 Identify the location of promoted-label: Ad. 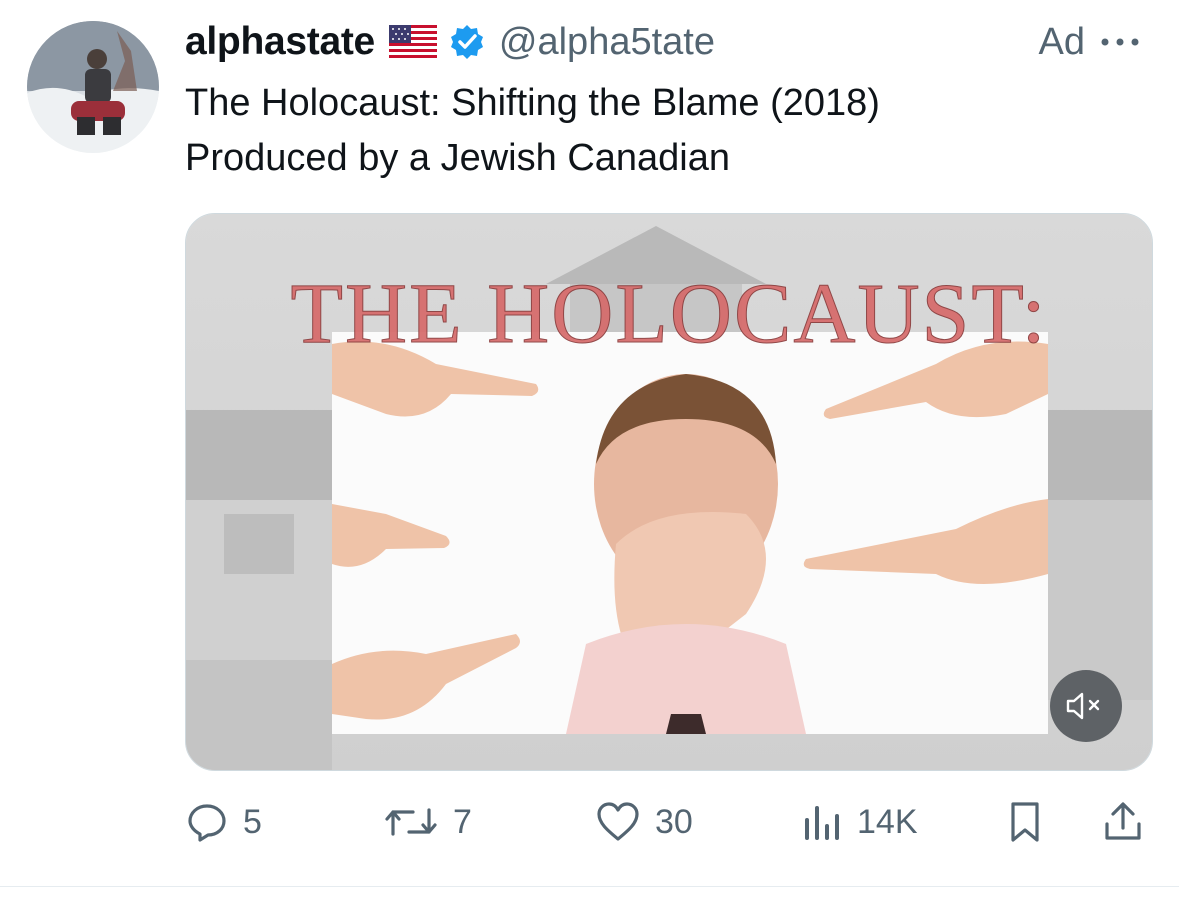
(1061, 42).